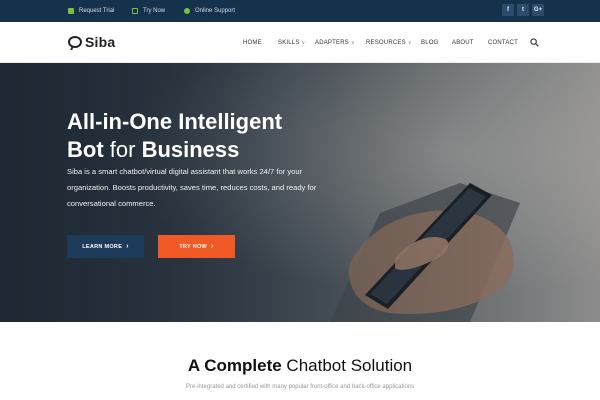 The image size is (600, 400). I want to click on facebook-icon: f, so click(508, 10).